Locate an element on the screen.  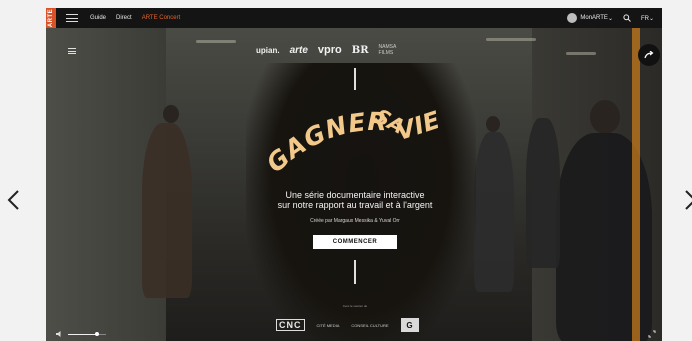
share-button is located at coordinates (649, 55).